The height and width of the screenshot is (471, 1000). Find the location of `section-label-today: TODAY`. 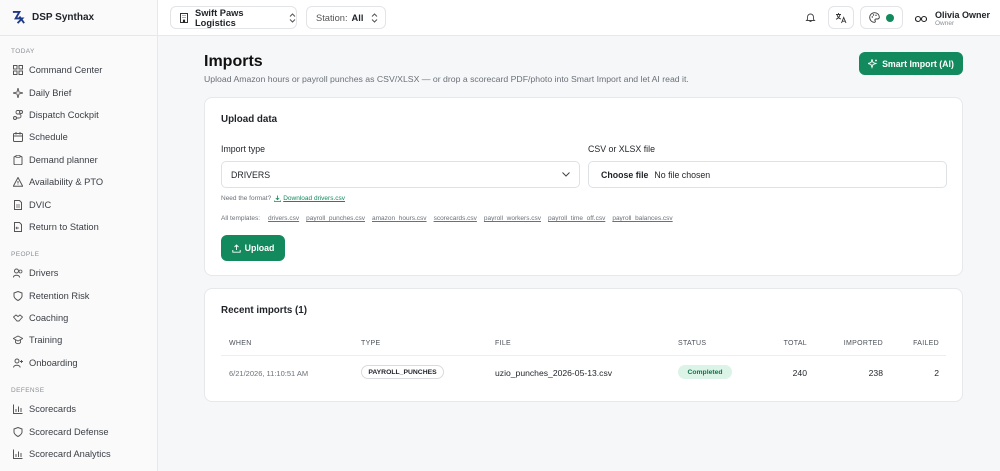

section-label-today: TODAY is located at coordinates (23, 51).